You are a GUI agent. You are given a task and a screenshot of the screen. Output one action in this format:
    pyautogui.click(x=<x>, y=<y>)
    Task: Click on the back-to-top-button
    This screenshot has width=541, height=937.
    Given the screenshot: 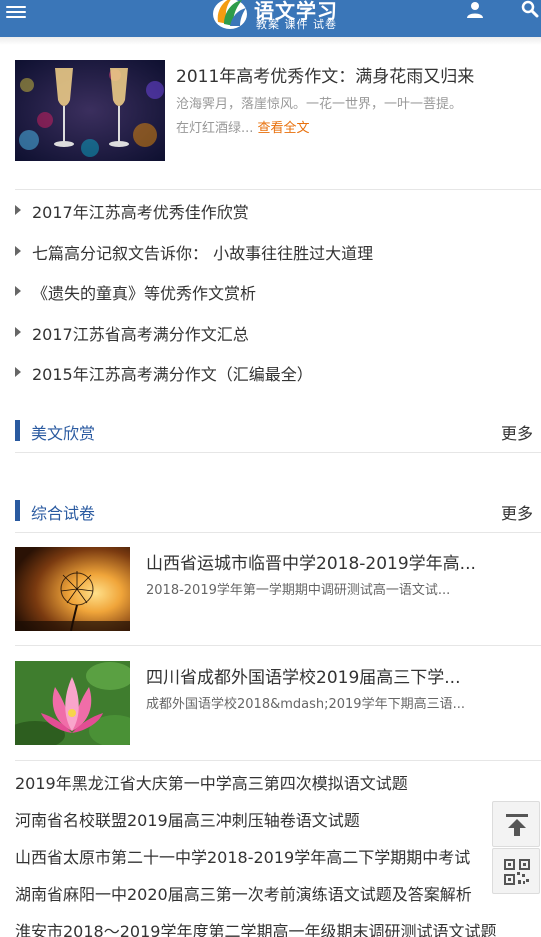 What is the action you would take?
    pyautogui.click(x=516, y=824)
    